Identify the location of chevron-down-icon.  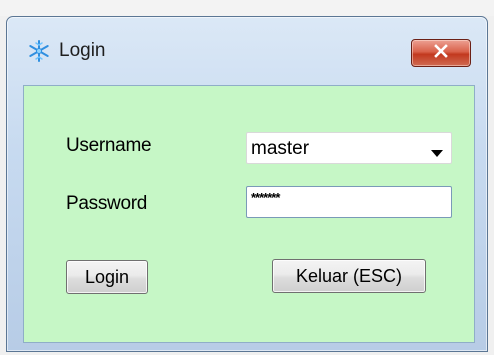
(437, 151).